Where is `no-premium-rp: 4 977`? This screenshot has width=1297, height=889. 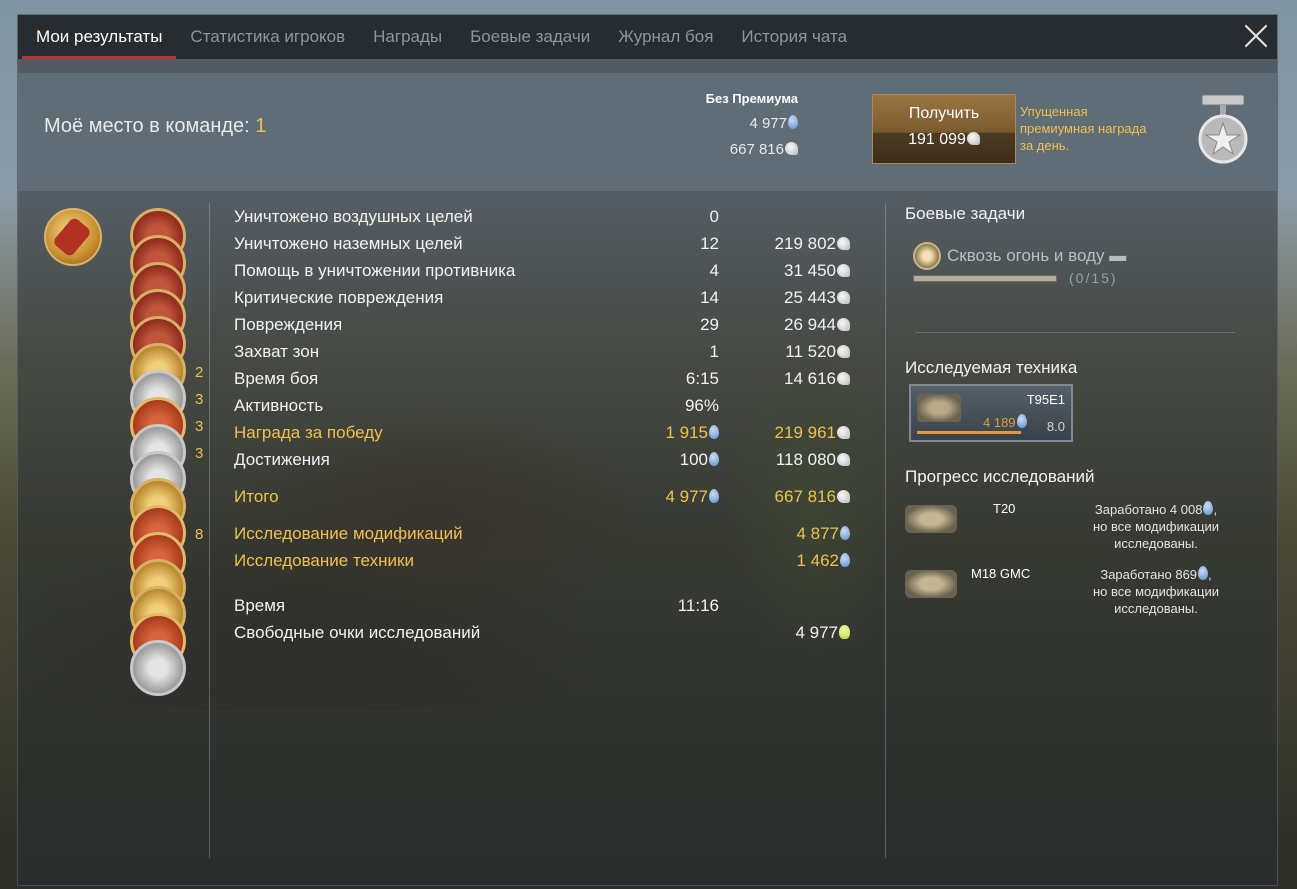 no-premium-rp: 4 977 is located at coordinates (703, 123).